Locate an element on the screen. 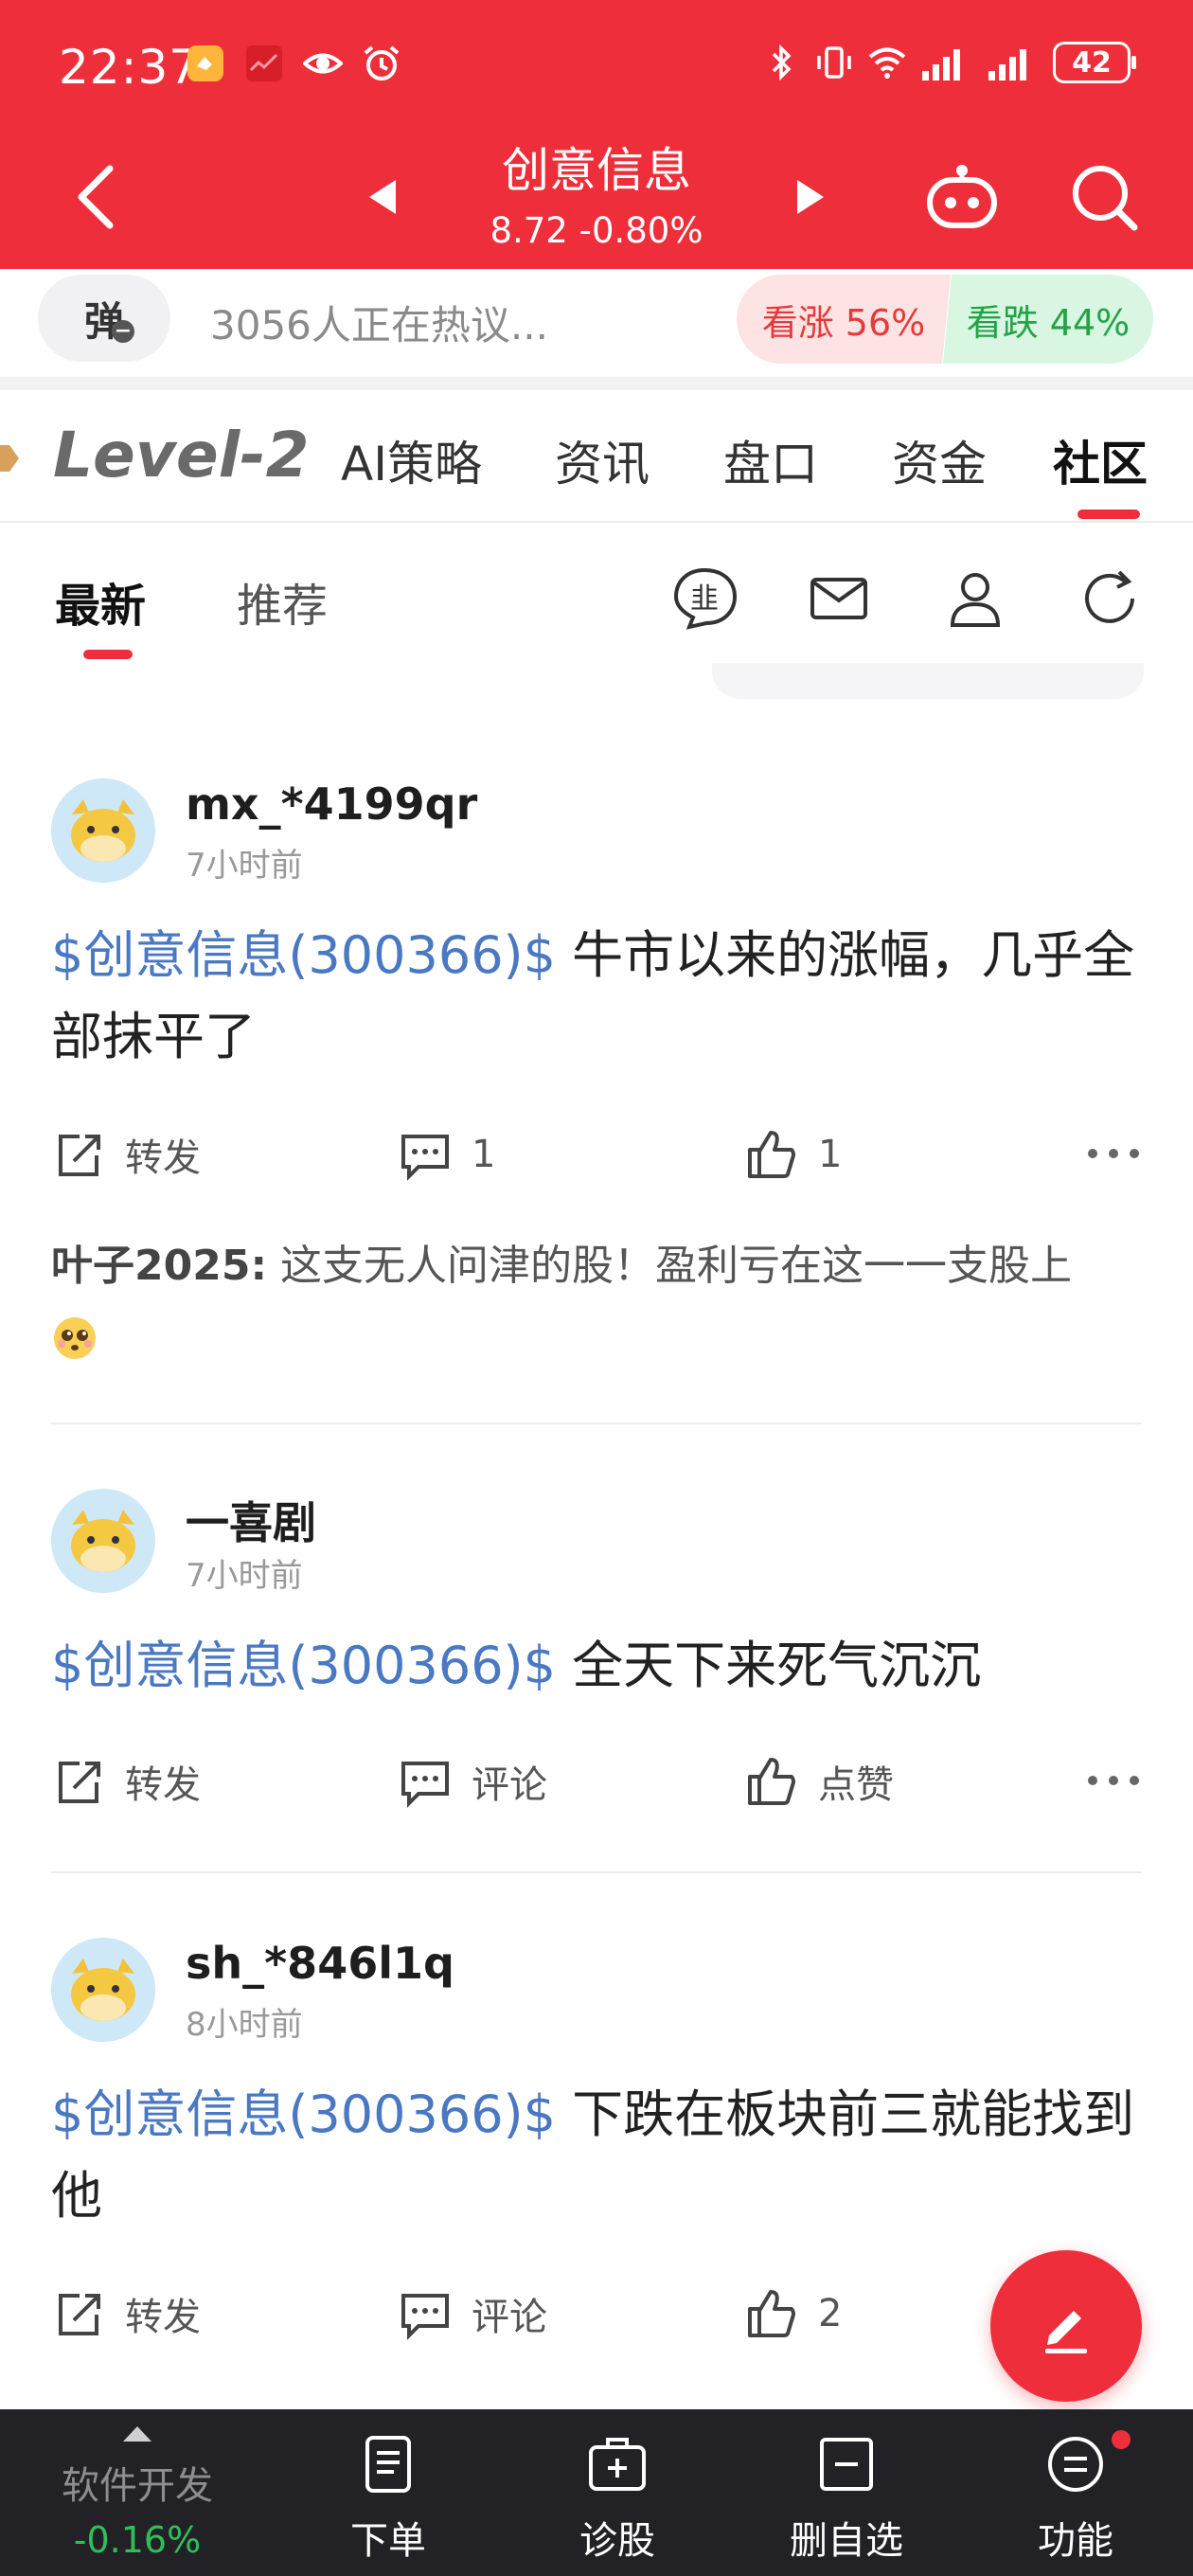 The image size is (1193, 2576). community-subtabs is located at coordinates (596, 603).